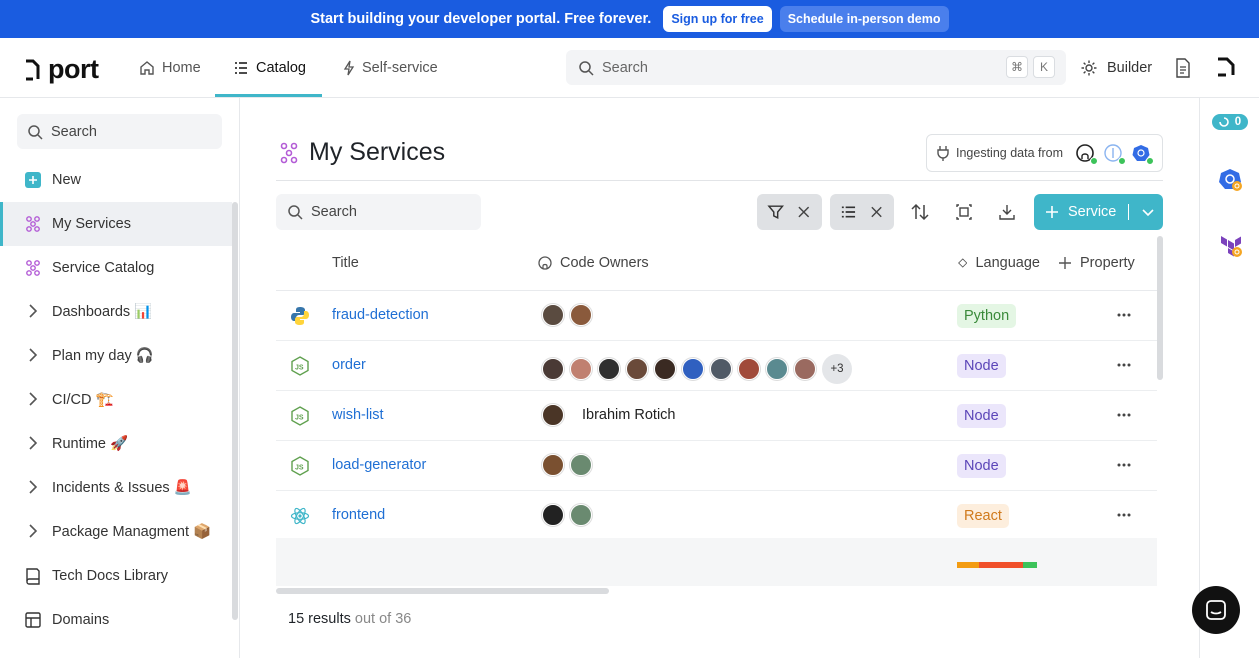 This screenshot has width=1259, height=658. Describe the element at coordinates (90, 443) in the screenshot. I see `sidebar-item-label: Runtime 🚀` at that location.